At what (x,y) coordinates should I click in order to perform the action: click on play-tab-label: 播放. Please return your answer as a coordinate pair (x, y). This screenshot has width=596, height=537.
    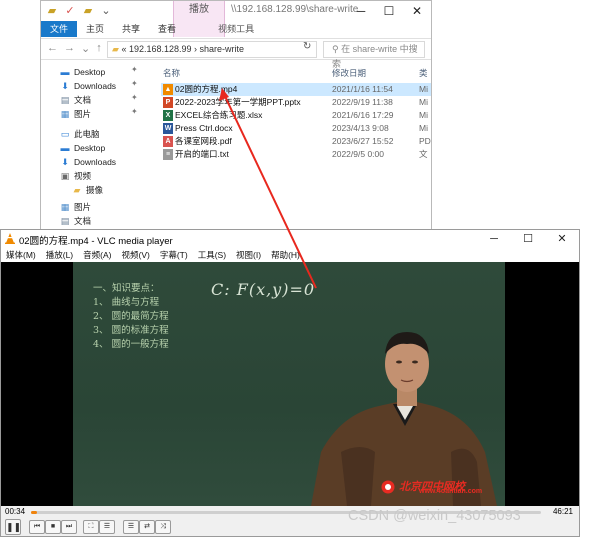
    Looking at the image, I should click on (199, 9).